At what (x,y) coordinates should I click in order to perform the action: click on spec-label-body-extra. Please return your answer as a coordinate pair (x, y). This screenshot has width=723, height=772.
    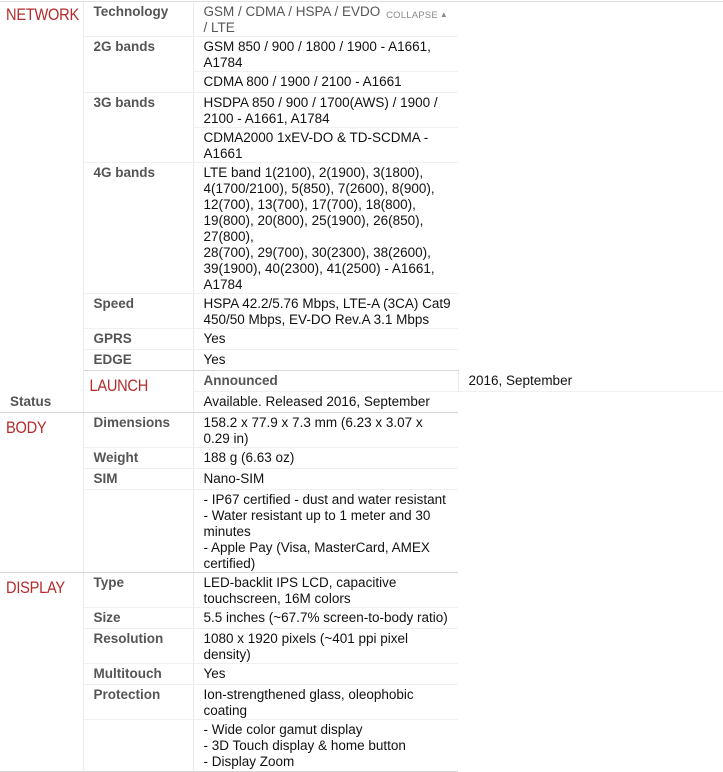
    Looking at the image, I should click on (138, 531).